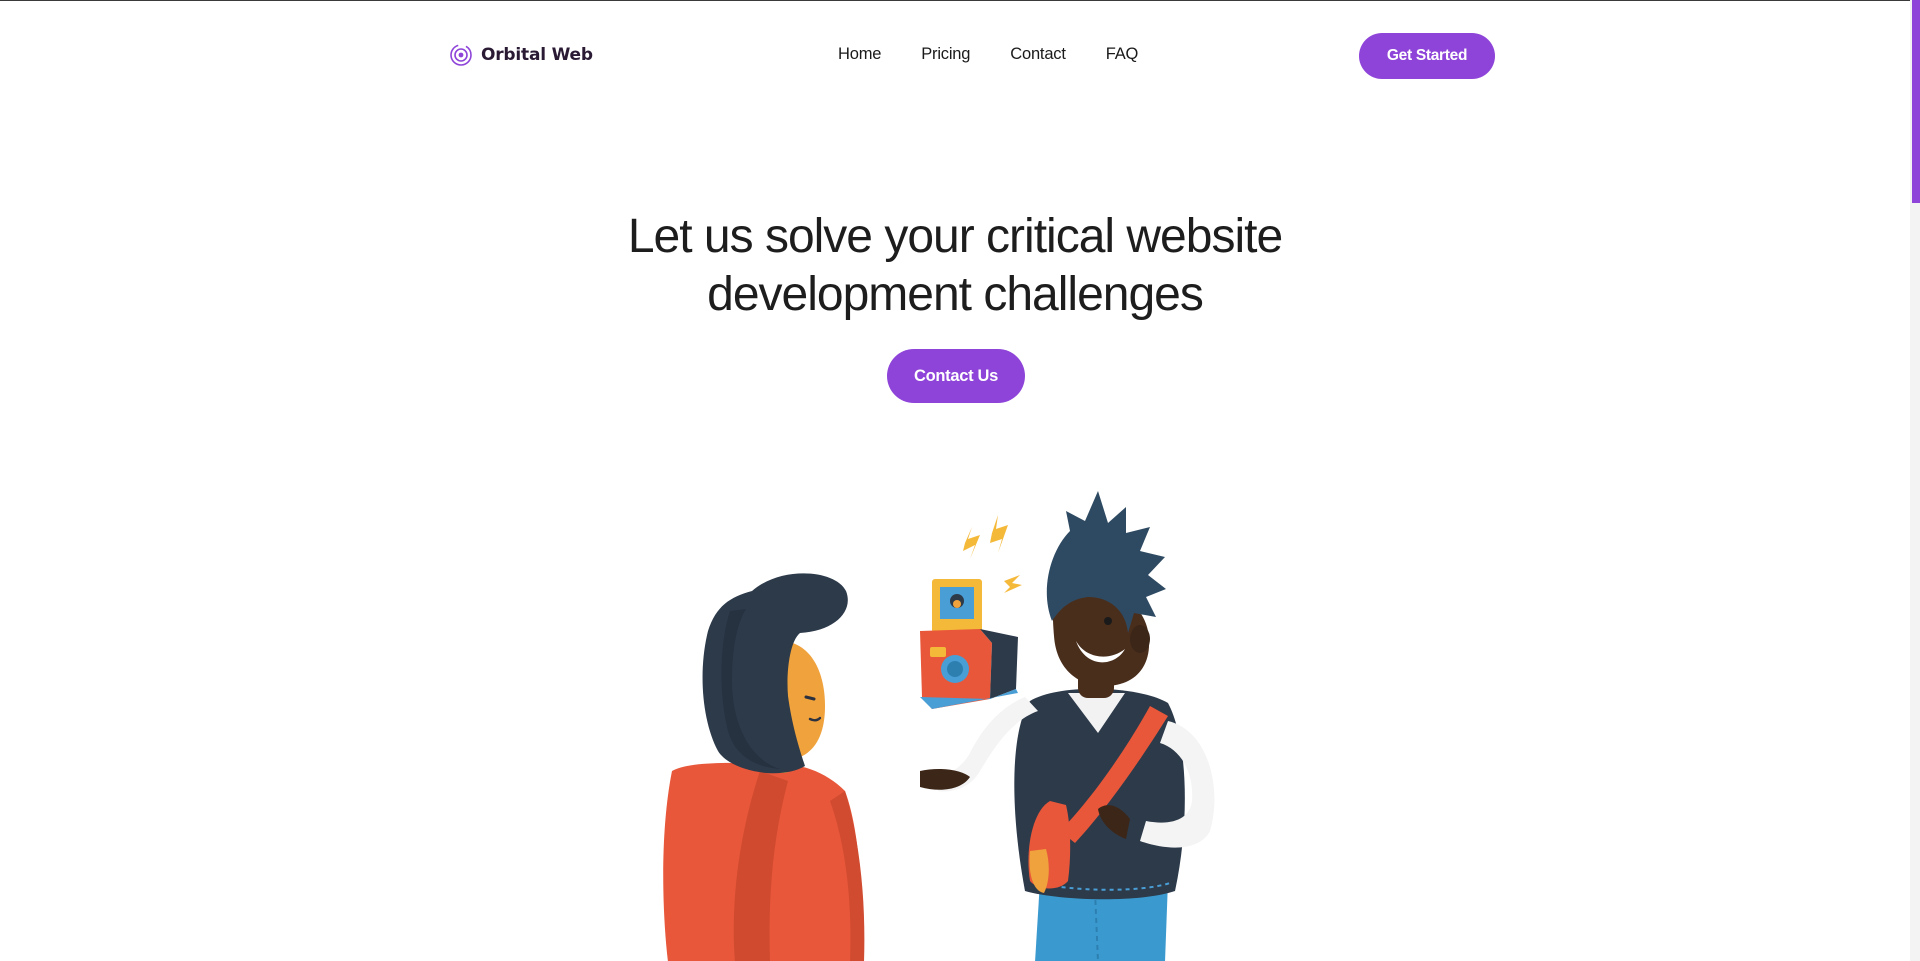 The width and height of the screenshot is (1920, 961). I want to click on instant-camera-illustration, so click(971, 612).